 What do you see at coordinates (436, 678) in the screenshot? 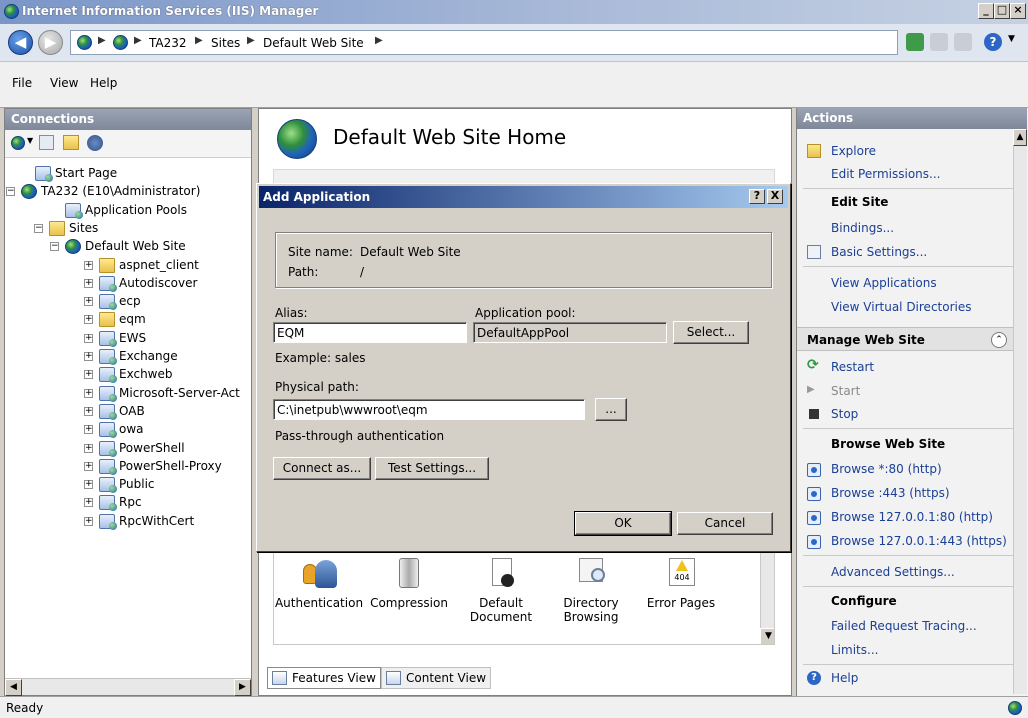
I see `tab-content-view: Content View` at bounding box center [436, 678].